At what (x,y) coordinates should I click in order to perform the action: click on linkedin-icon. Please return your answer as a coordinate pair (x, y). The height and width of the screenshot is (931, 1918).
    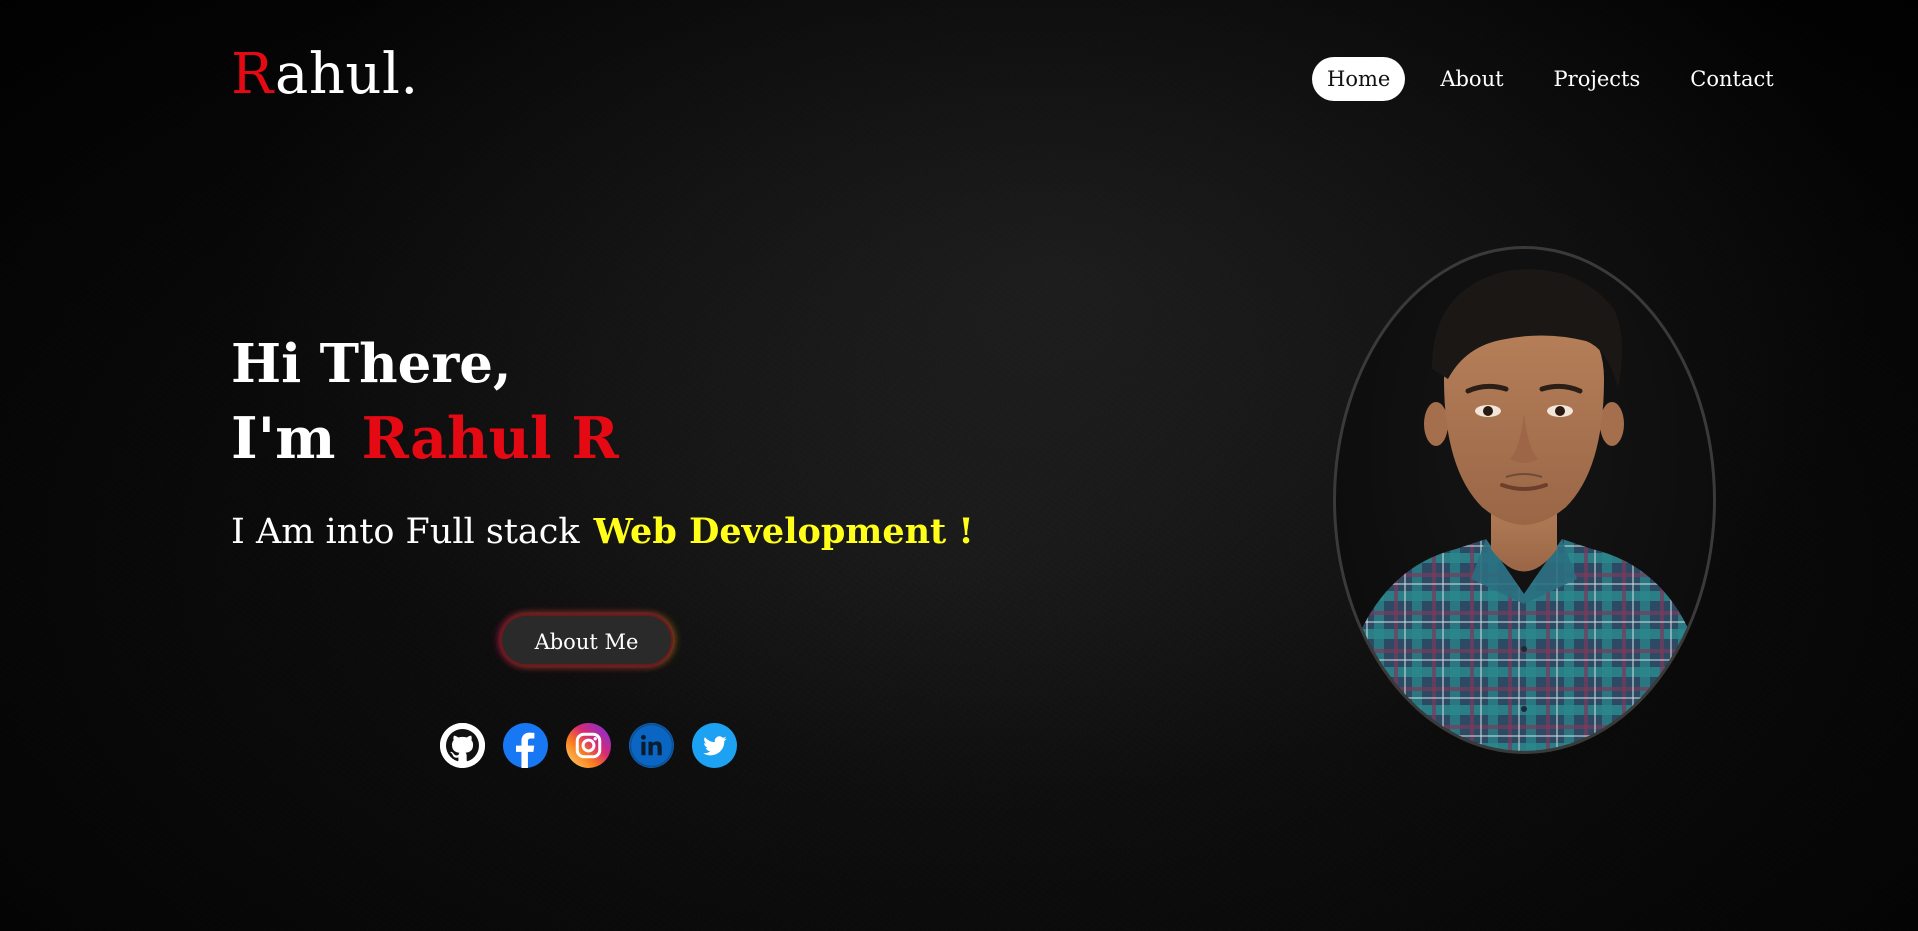
    Looking at the image, I should click on (651, 745).